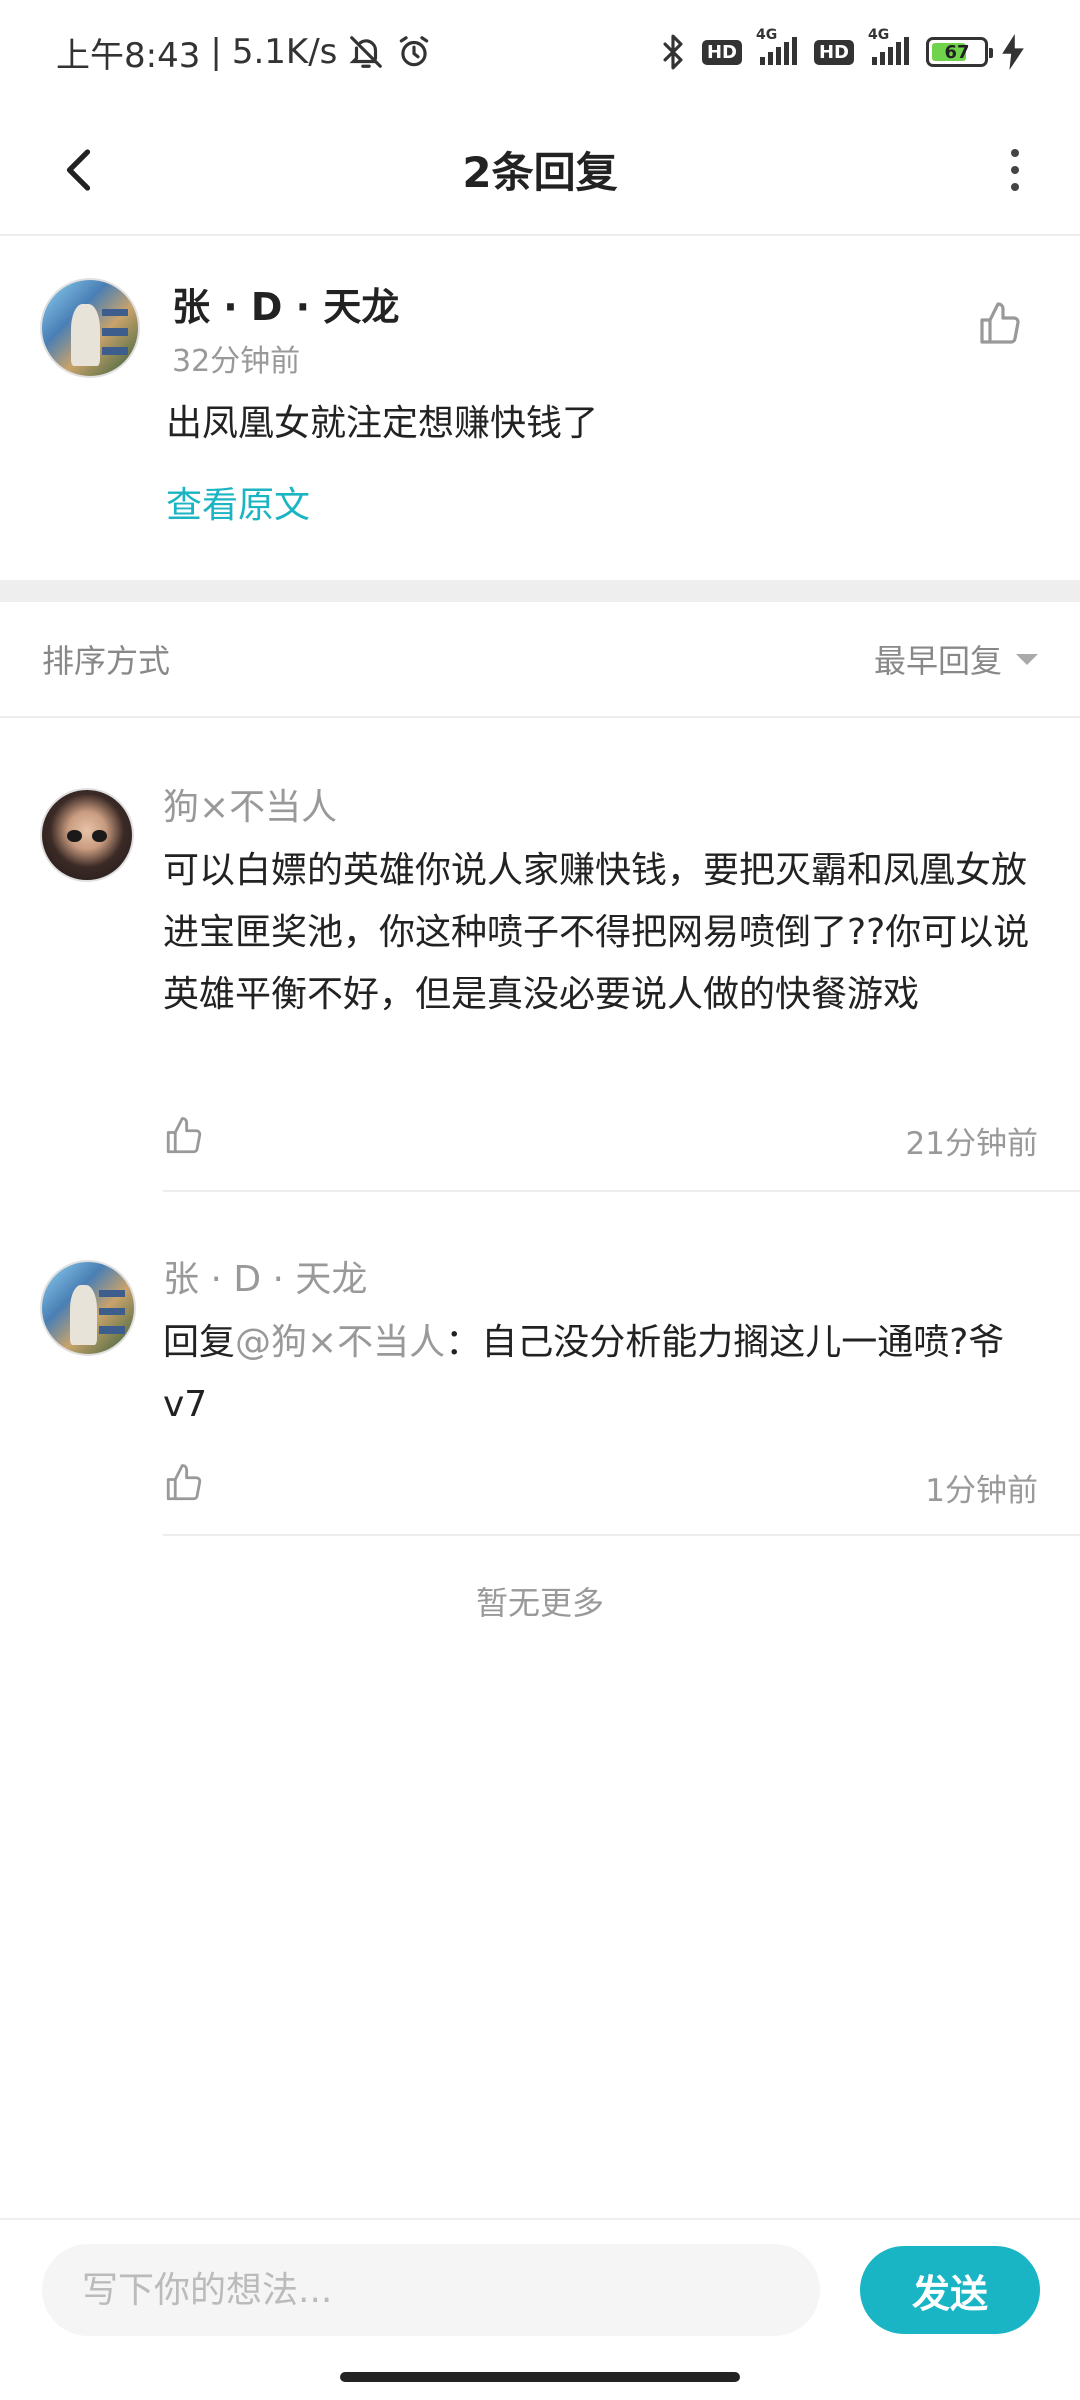 This screenshot has width=1080, height=2400. I want to click on network-speed: 5.1K/s, so click(284, 52).